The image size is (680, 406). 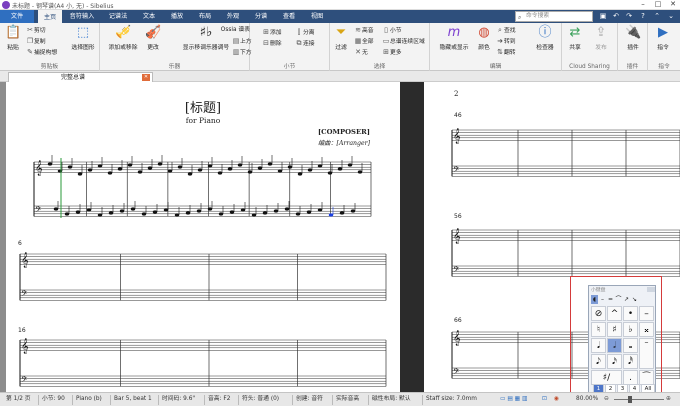 What do you see at coordinates (365, 53) in the screenshot?
I see `select-none-label: 无` at bounding box center [365, 53].